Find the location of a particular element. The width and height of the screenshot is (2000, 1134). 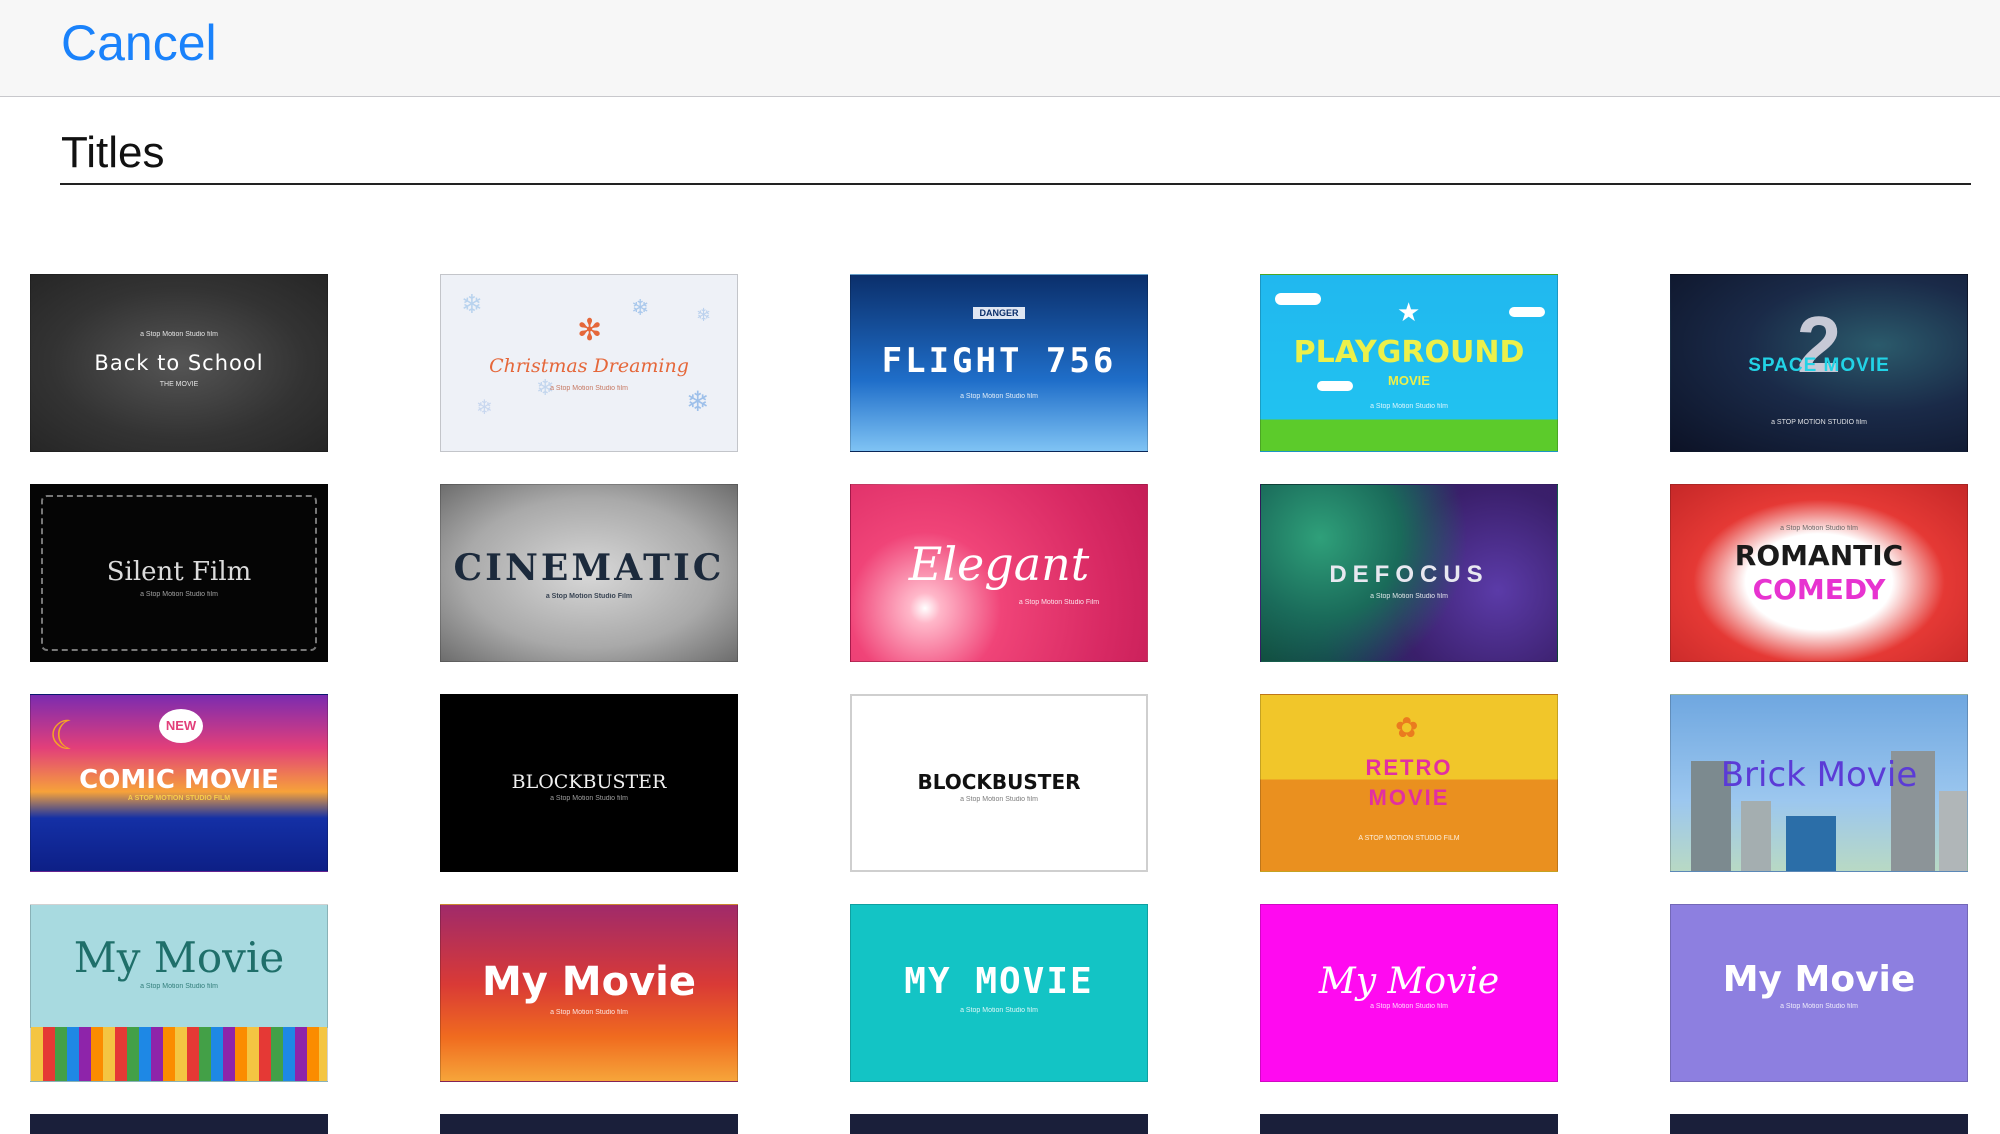

tile-subtitle: a STOP MOTION STUDIO film is located at coordinates (1819, 422).